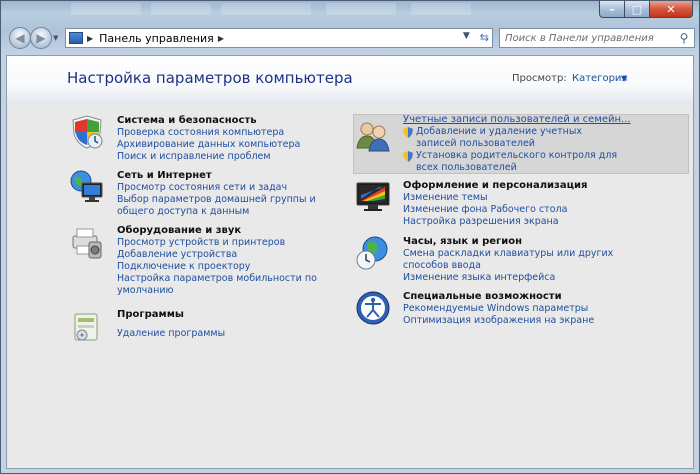  What do you see at coordinates (590, 38) in the screenshot?
I see `search-input: Поиск в Панели управления` at bounding box center [590, 38].